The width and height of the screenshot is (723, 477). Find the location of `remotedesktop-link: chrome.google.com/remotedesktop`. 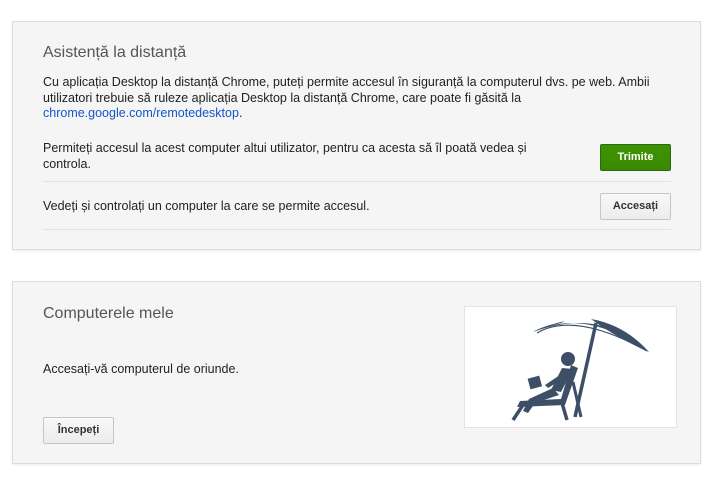

remotedesktop-link: chrome.google.com/remotedesktop is located at coordinates (141, 113).